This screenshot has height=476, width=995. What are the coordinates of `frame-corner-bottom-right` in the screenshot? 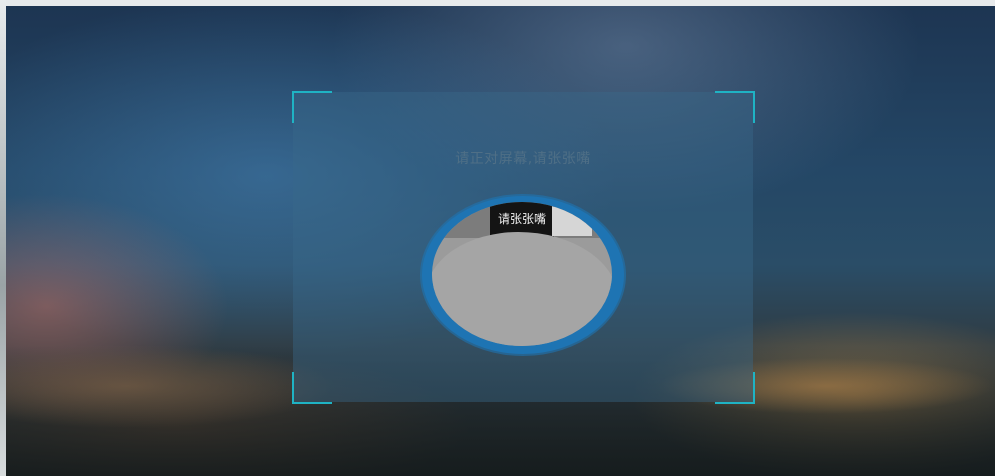 It's located at (735, 388).